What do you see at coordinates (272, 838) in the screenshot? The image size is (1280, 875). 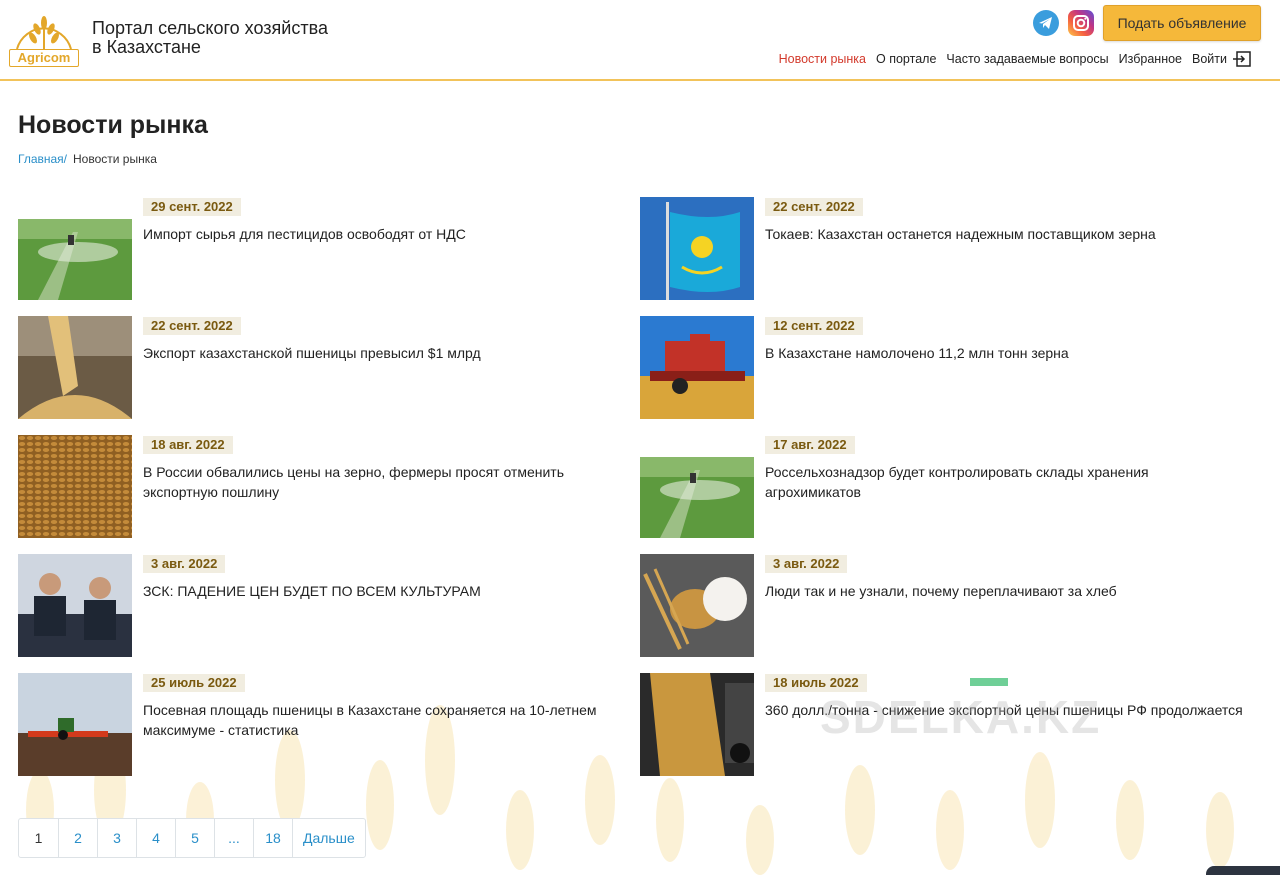 I see `page-18: 18` at bounding box center [272, 838].